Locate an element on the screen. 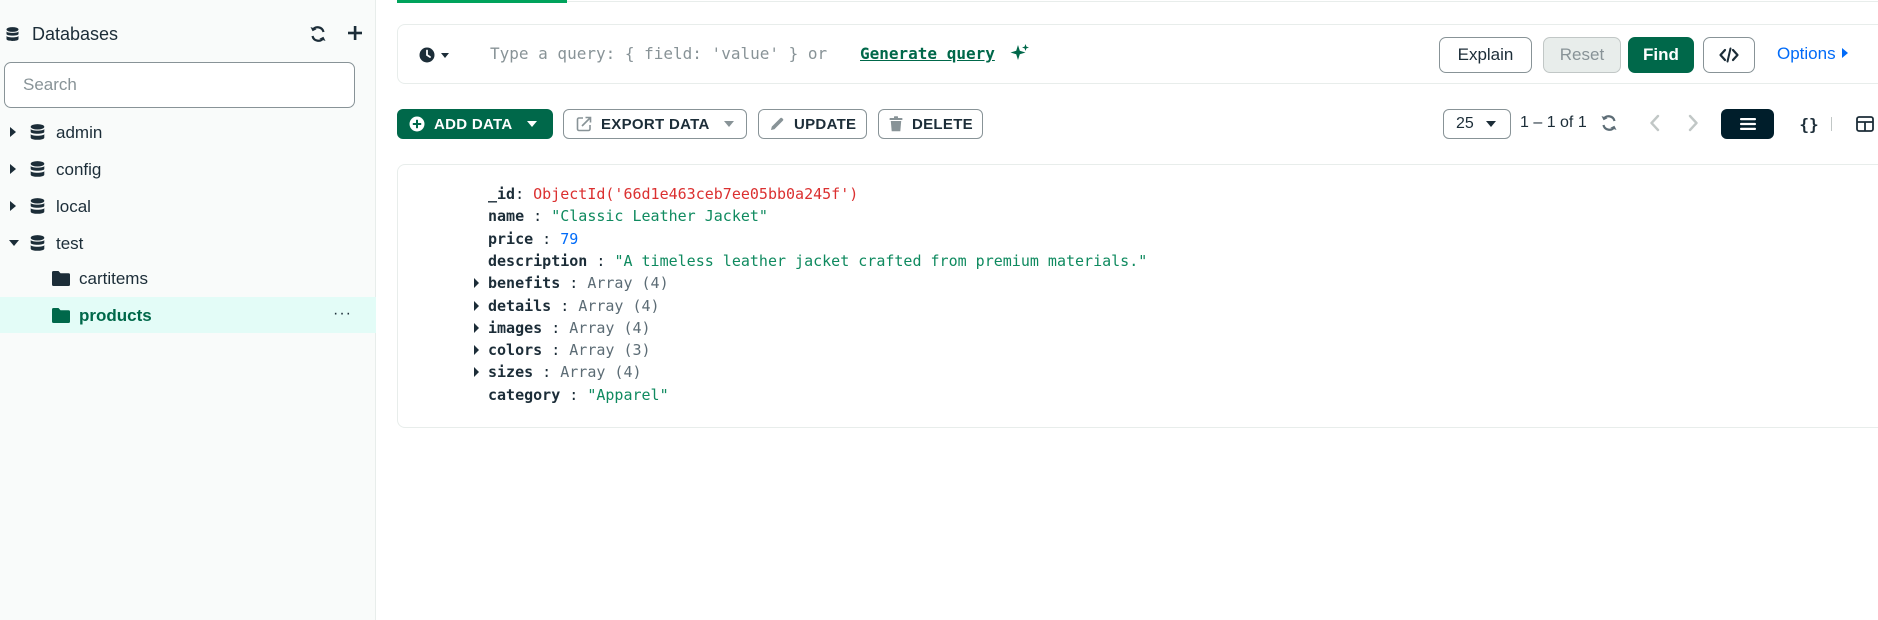 The width and height of the screenshot is (1878, 620). document-field-benefits: benefits : Array (4) is located at coordinates (571, 285).